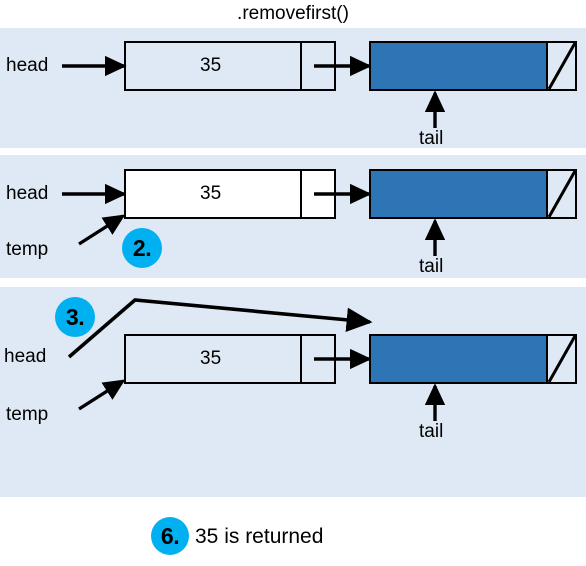 The width and height of the screenshot is (586, 566). What do you see at coordinates (211, 193) in the screenshot?
I see `node-value-2: 35` at bounding box center [211, 193].